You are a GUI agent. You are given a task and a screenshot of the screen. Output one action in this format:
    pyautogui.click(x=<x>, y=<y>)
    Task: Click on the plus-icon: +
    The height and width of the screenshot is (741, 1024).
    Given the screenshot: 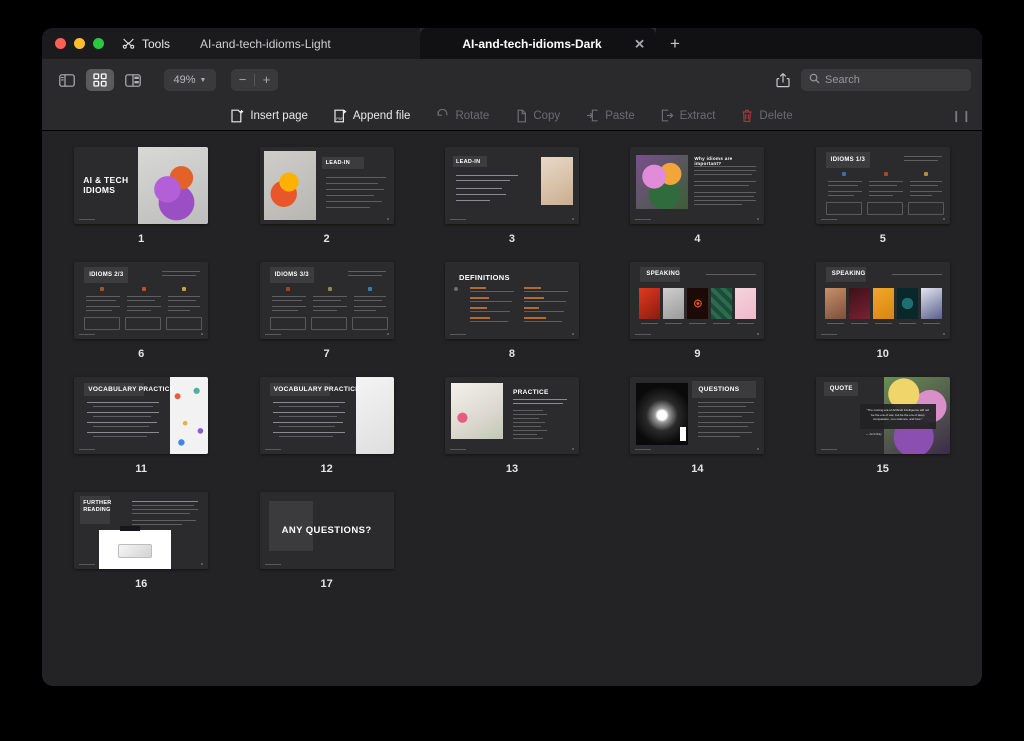 What is the action you would take?
    pyautogui.click(x=675, y=43)
    